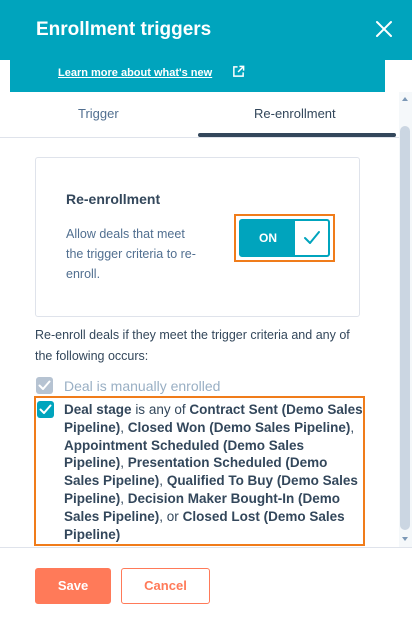 This screenshot has width=412, height=622. What do you see at coordinates (98, 409) in the screenshot?
I see `criteria-property: Deal stage` at bounding box center [98, 409].